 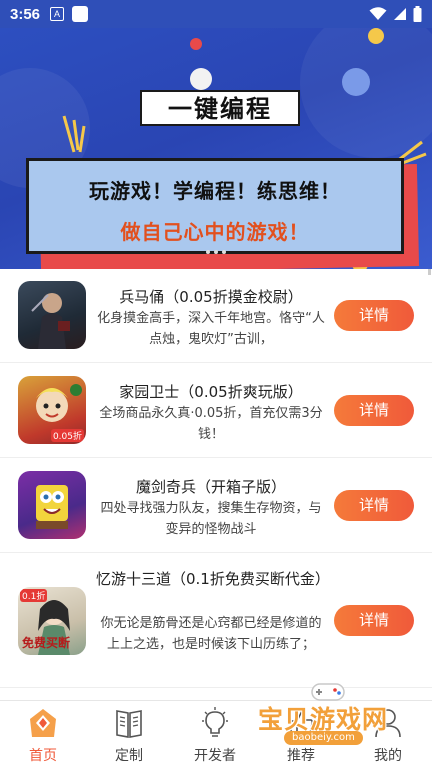 What do you see at coordinates (211, 297) in the screenshot?
I see `game-title: 兵马俑（0.05折摸金校尉）` at bounding box center [211, 297].